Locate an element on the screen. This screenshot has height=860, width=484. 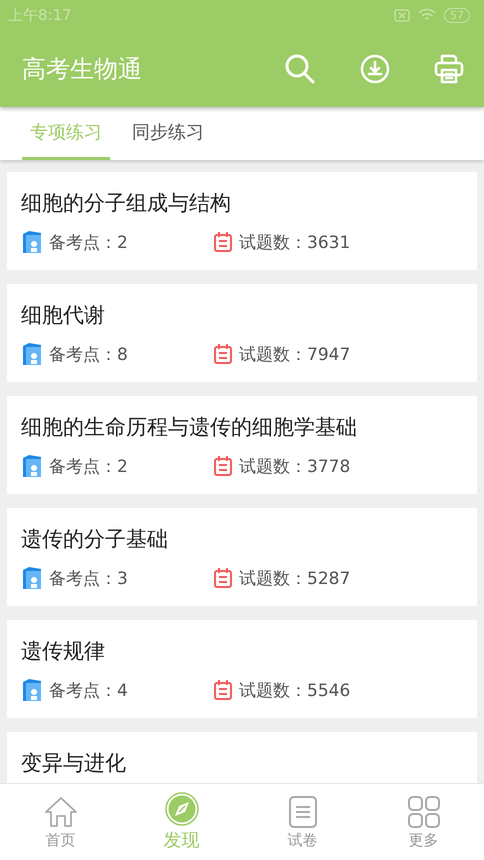
topic-card: 细胞的生命历程与遗传的细胞学基础 备考点：2 试题数：3778 is located at coordinates (242, 445).